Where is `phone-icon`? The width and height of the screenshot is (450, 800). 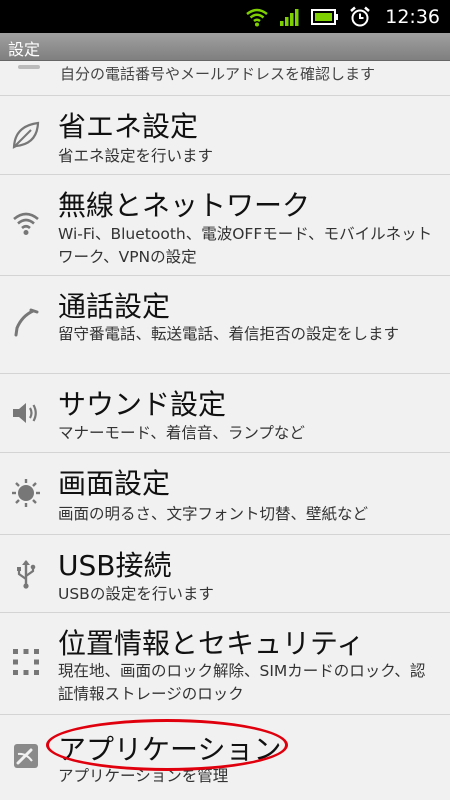
phone-icon is located at coordinates (26, 322).